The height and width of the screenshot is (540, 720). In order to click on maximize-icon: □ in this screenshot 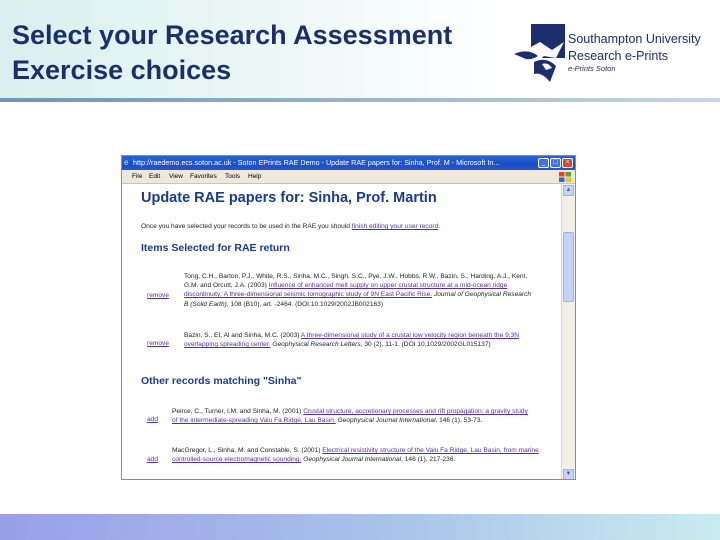, I will do `click(555, 163)`.